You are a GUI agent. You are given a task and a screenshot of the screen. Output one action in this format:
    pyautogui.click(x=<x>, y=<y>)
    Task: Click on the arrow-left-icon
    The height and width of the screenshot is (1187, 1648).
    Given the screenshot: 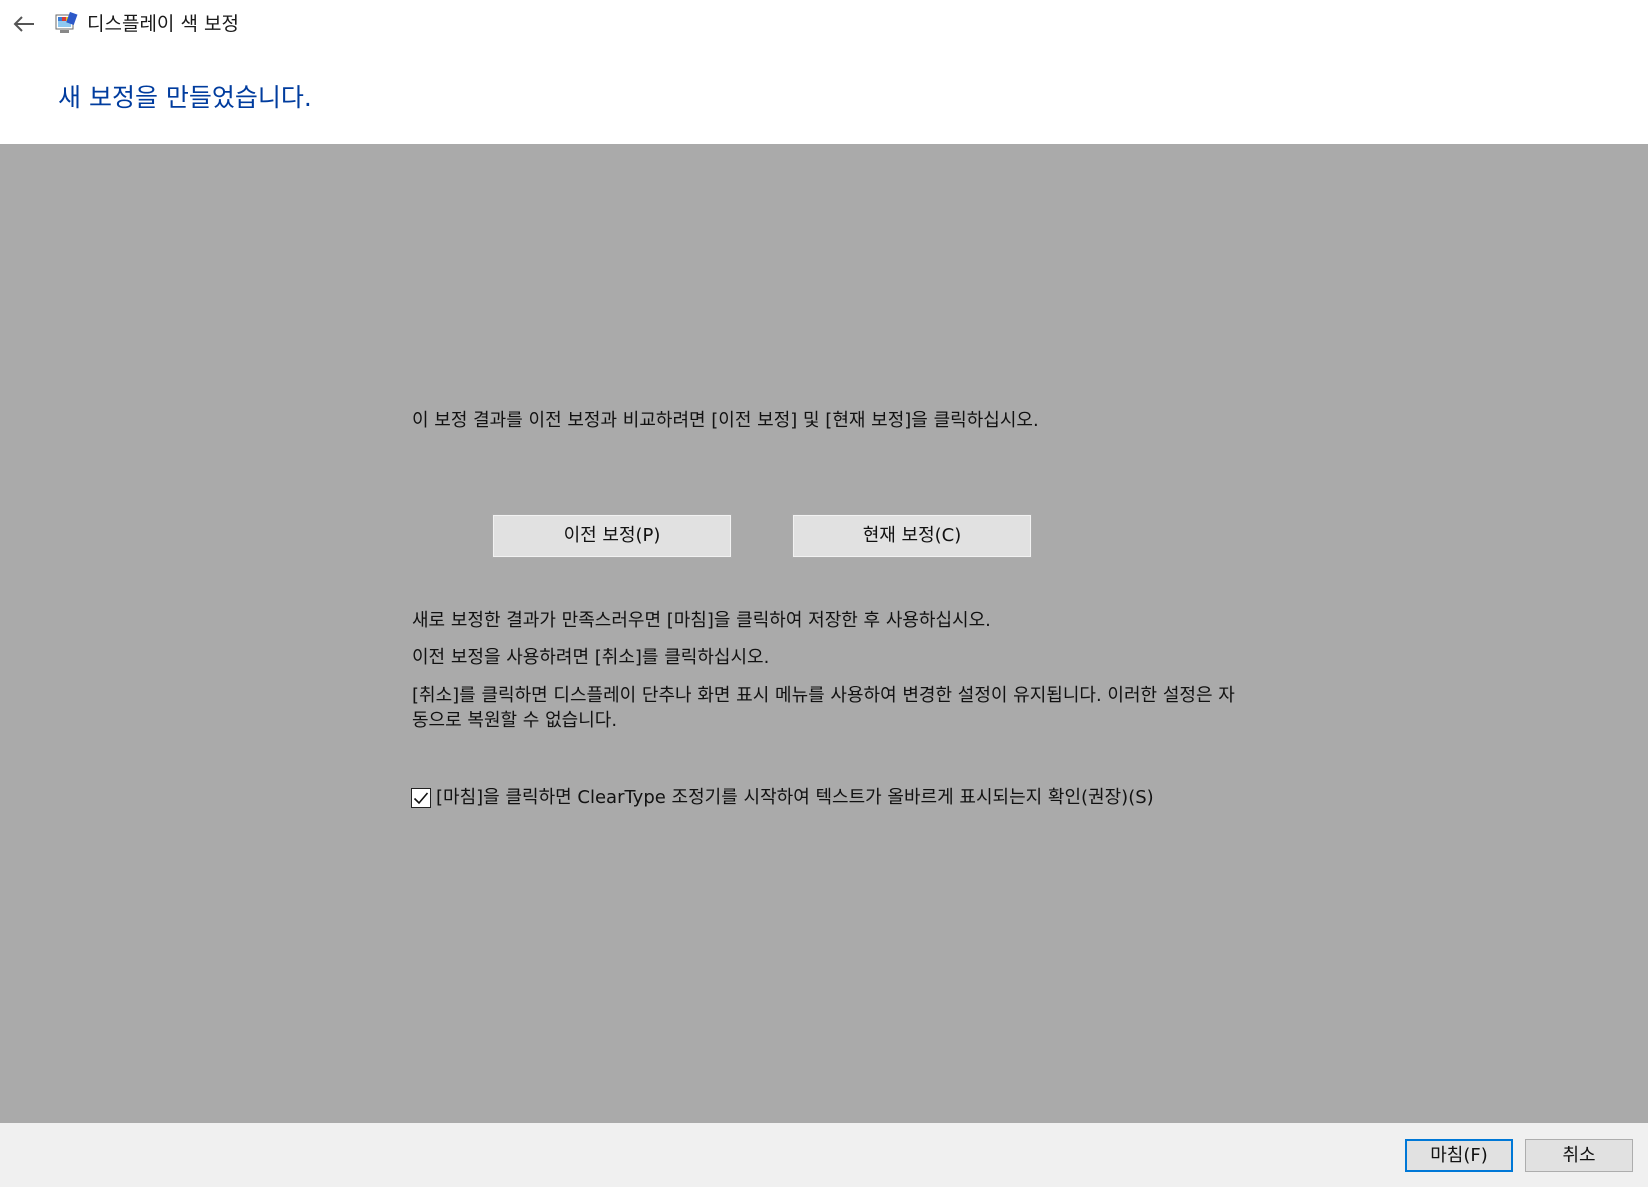 What is the action you would take?
    pyautogui.click(x=23, y=24)
    